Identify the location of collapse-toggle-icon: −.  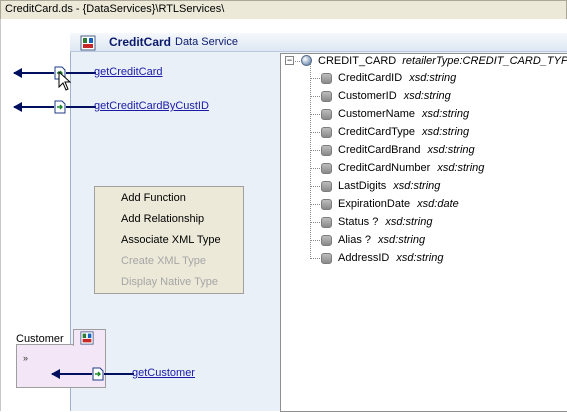
(289, 60).